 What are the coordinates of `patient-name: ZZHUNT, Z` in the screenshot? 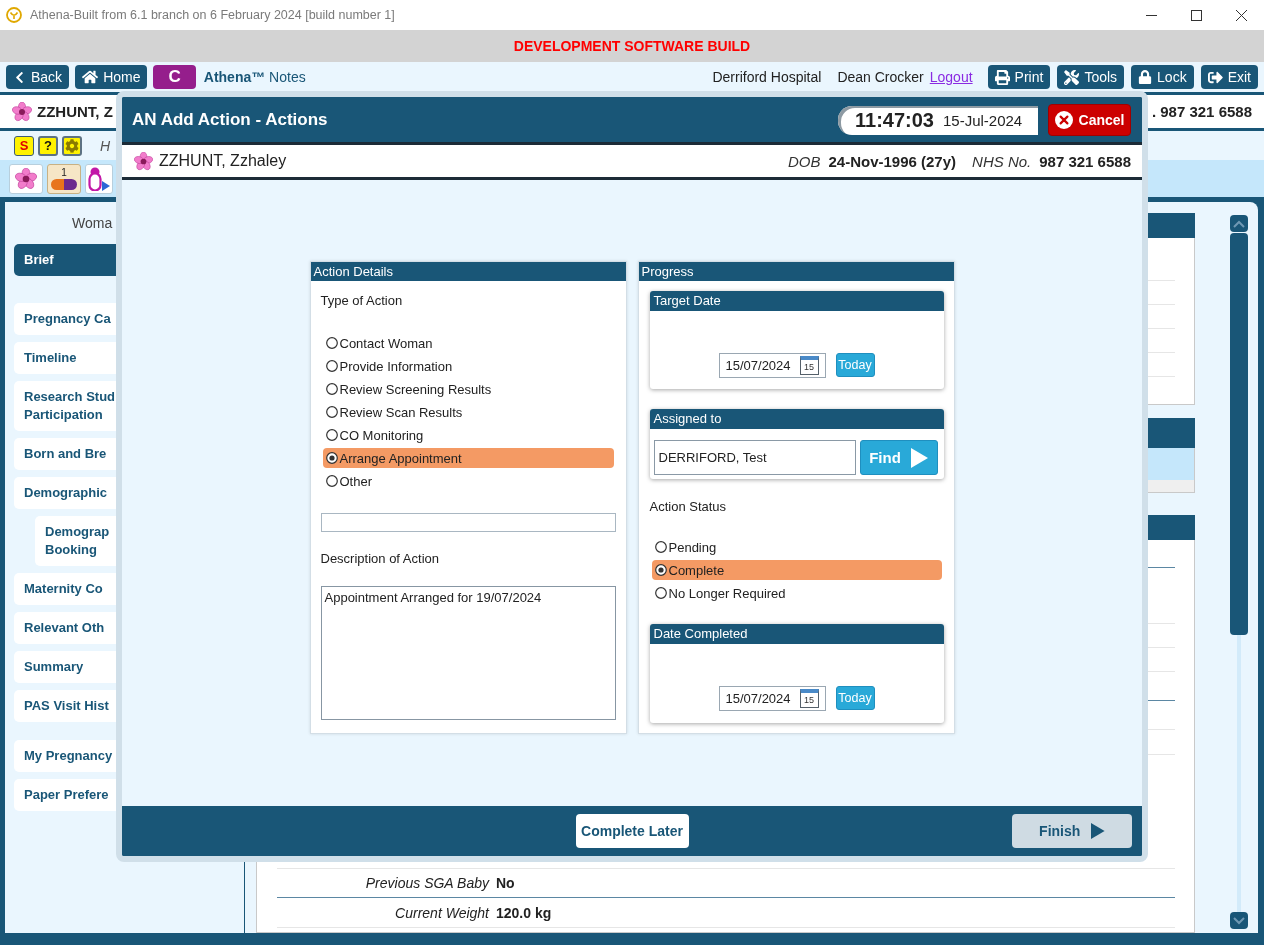 It's located at (75, 111).